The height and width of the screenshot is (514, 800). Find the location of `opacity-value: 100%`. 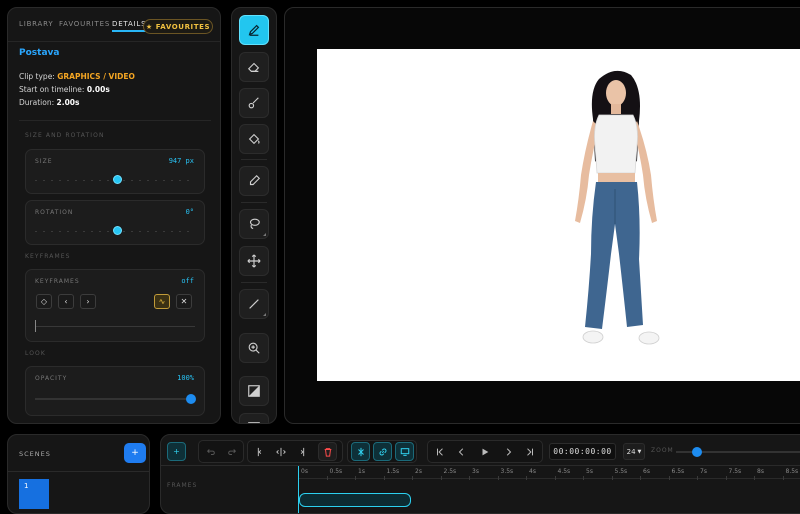

opacity-value: 100% is located at coordinates (185, 378).